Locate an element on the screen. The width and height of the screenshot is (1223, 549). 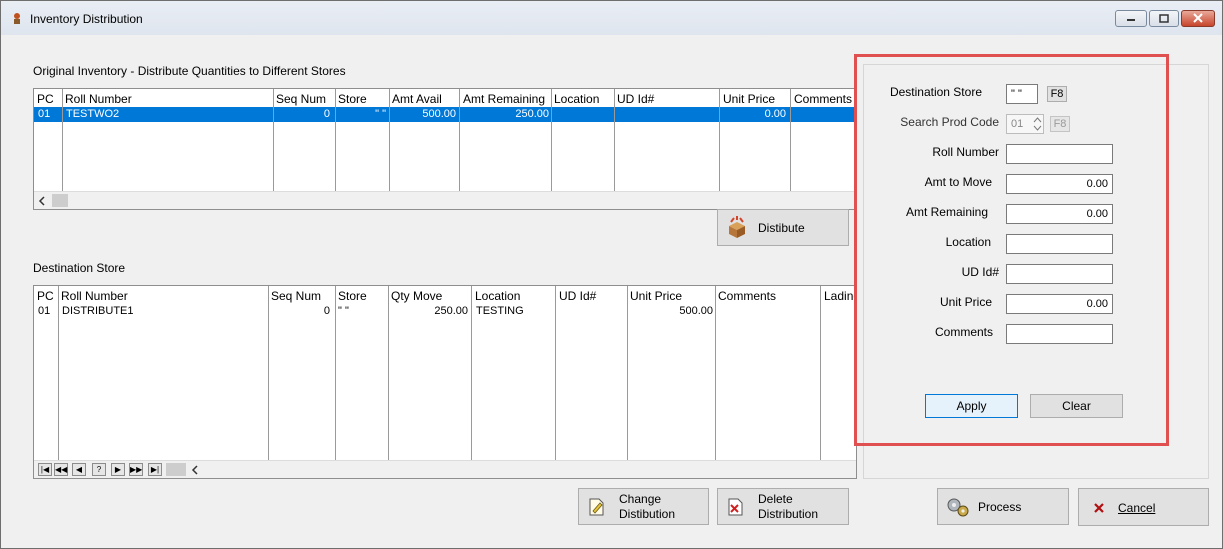
ud-id-input is located at coordinates (1059, 274).